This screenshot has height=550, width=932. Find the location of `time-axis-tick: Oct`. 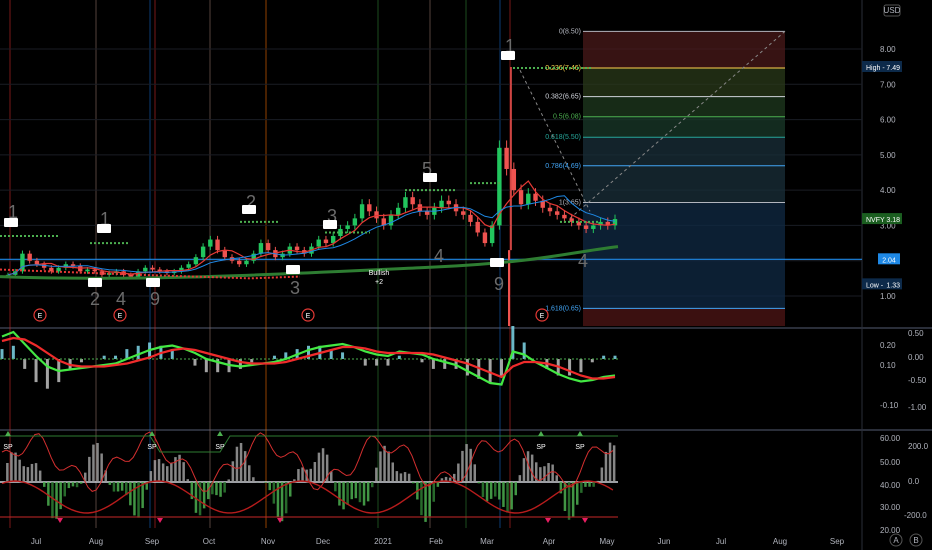

time-axis-tick: Oct is located at coordinates (209, 541).